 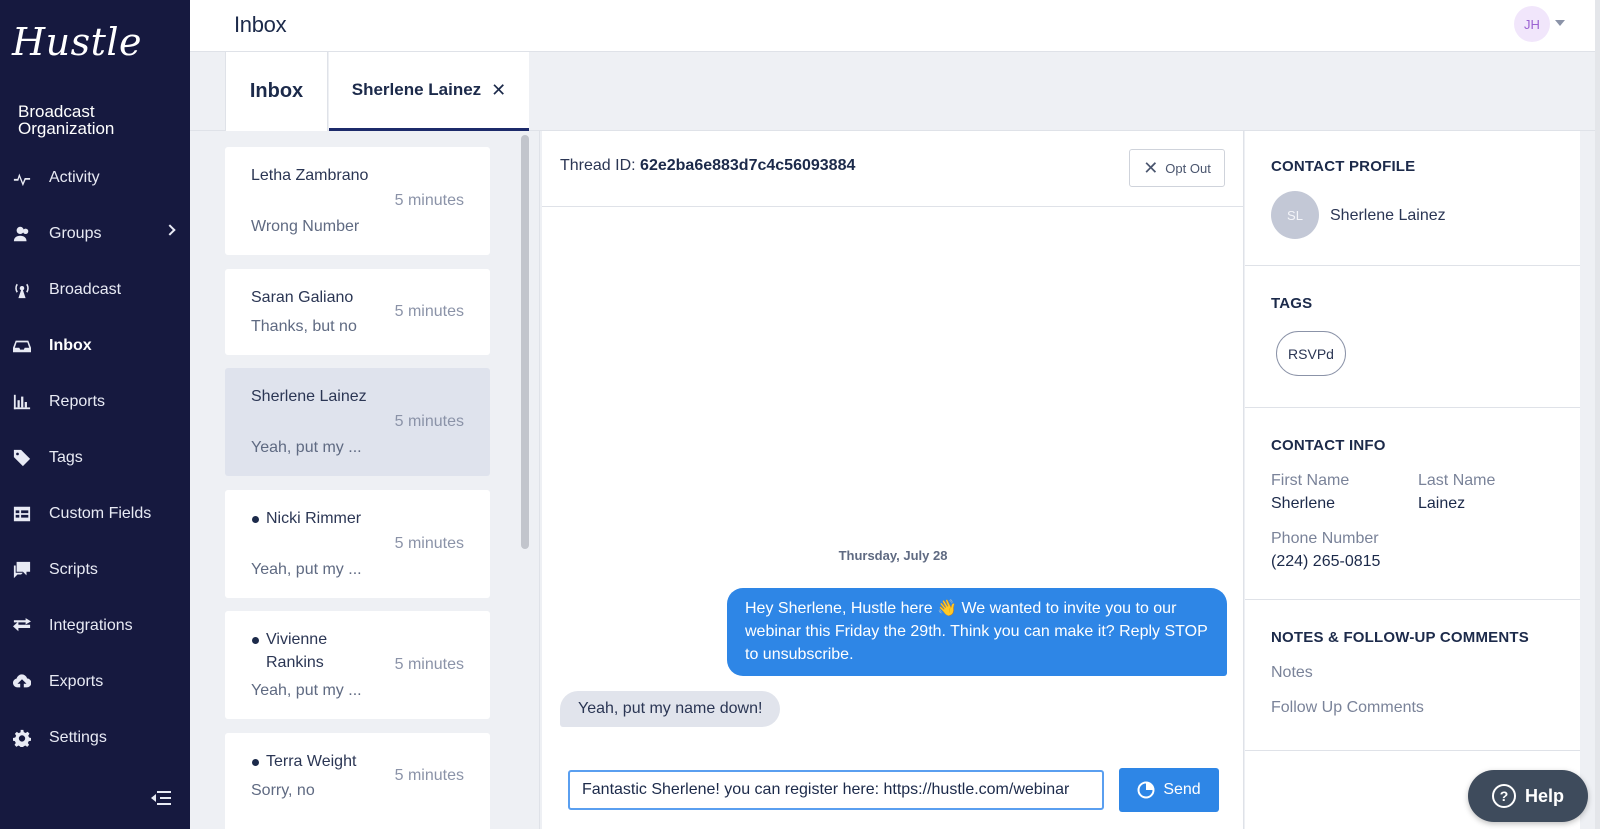 What do you see at coordinates (70, 345) in the screenshot?
I see `sidebar-item-label: Inbox` at bounding box center [70, 345].